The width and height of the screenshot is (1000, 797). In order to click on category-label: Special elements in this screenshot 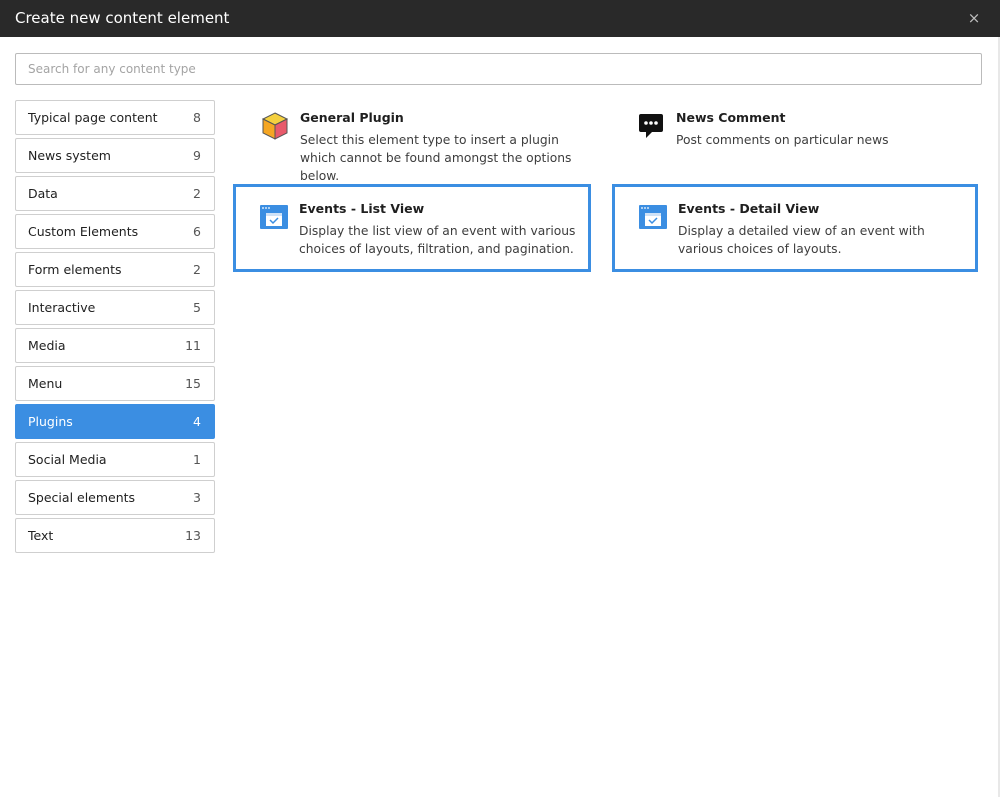, I will do `click(82, 497)`.